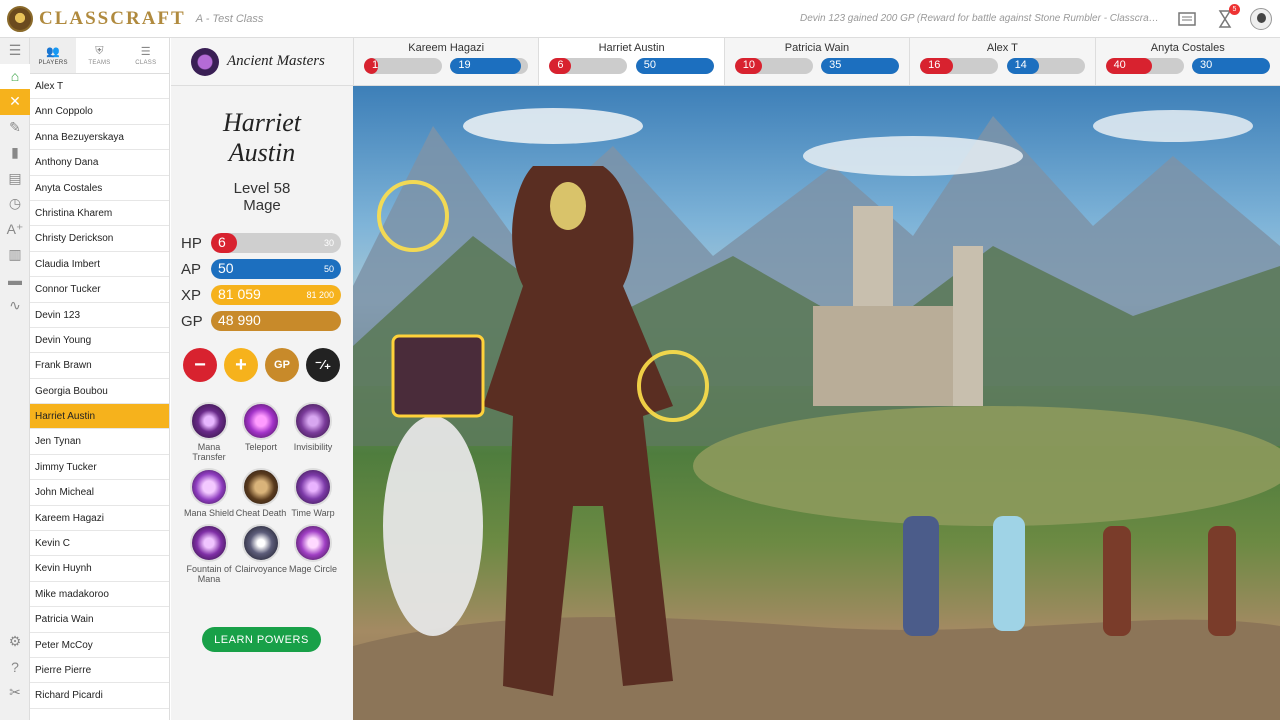  Describe the element at coordinates (323, 365) in the screenshot. I see `adjust-button: ⁻∕₊` at that location.